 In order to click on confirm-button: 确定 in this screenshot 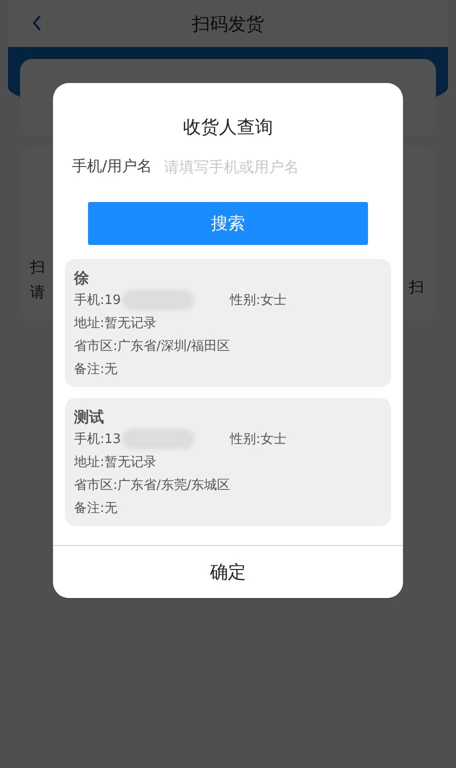, I will do `click(228, 571)`.